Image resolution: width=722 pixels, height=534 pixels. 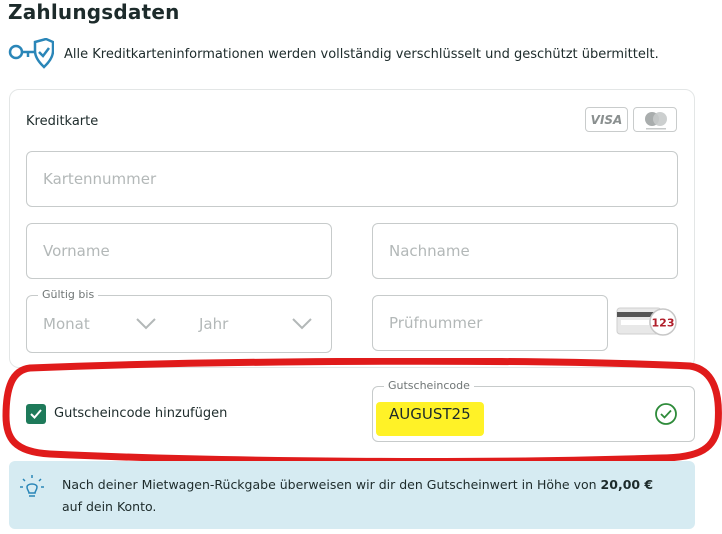 What do you see at coordinates (663, 323) in the screenshot?
I see `cvc-hint-number: 123` at bounding box center [663, 323].